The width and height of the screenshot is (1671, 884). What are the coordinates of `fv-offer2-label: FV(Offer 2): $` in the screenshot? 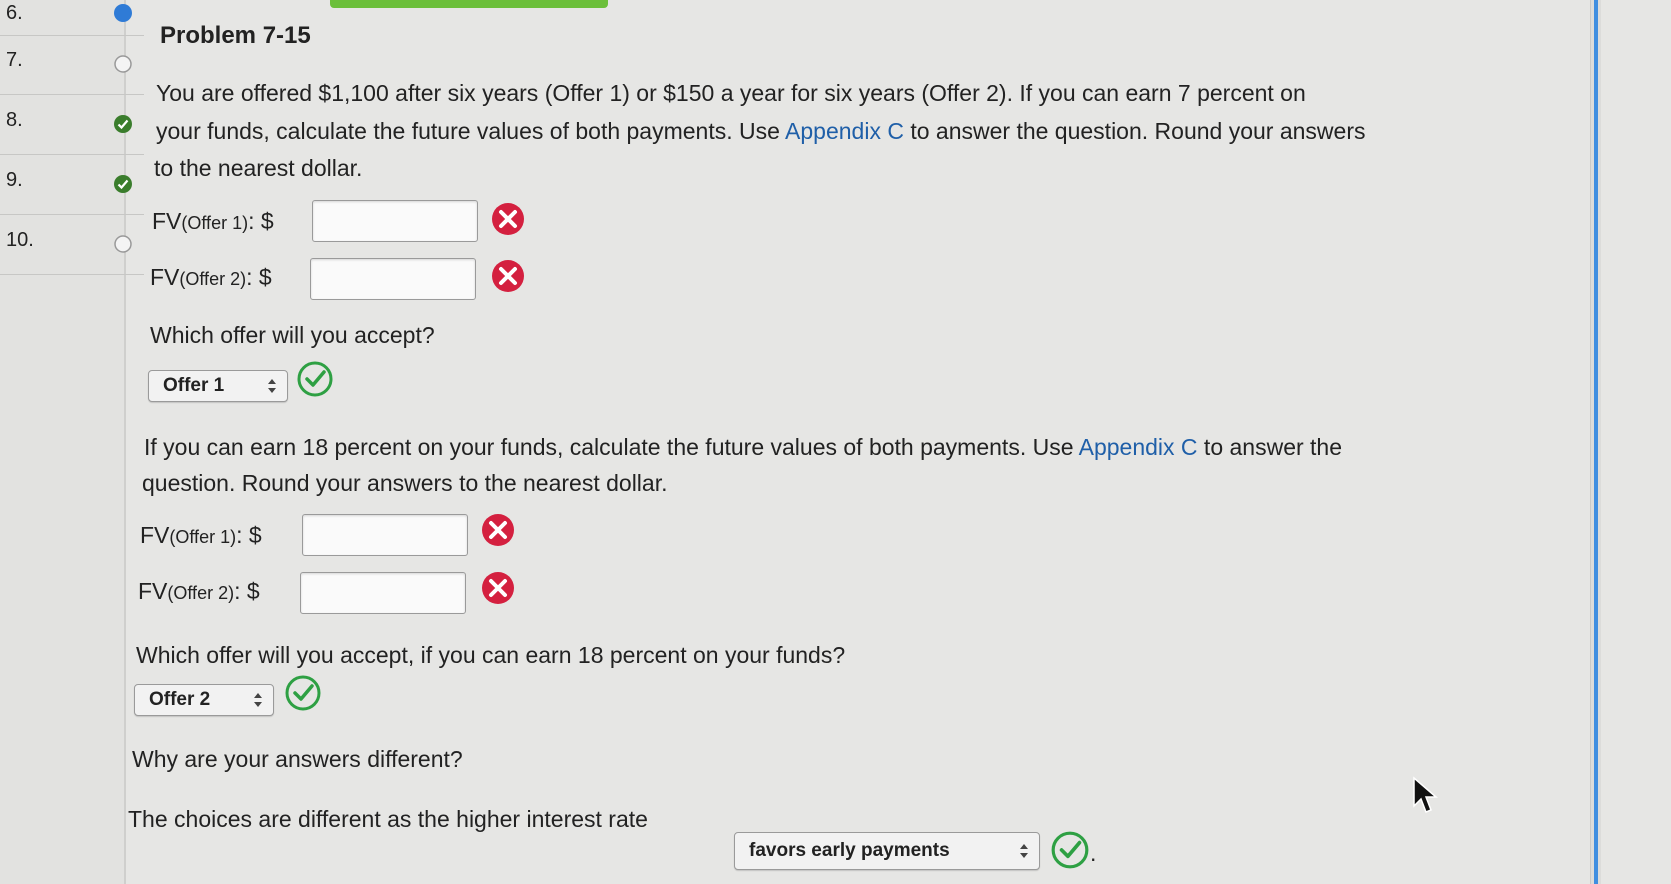 It's located at (211, 277).